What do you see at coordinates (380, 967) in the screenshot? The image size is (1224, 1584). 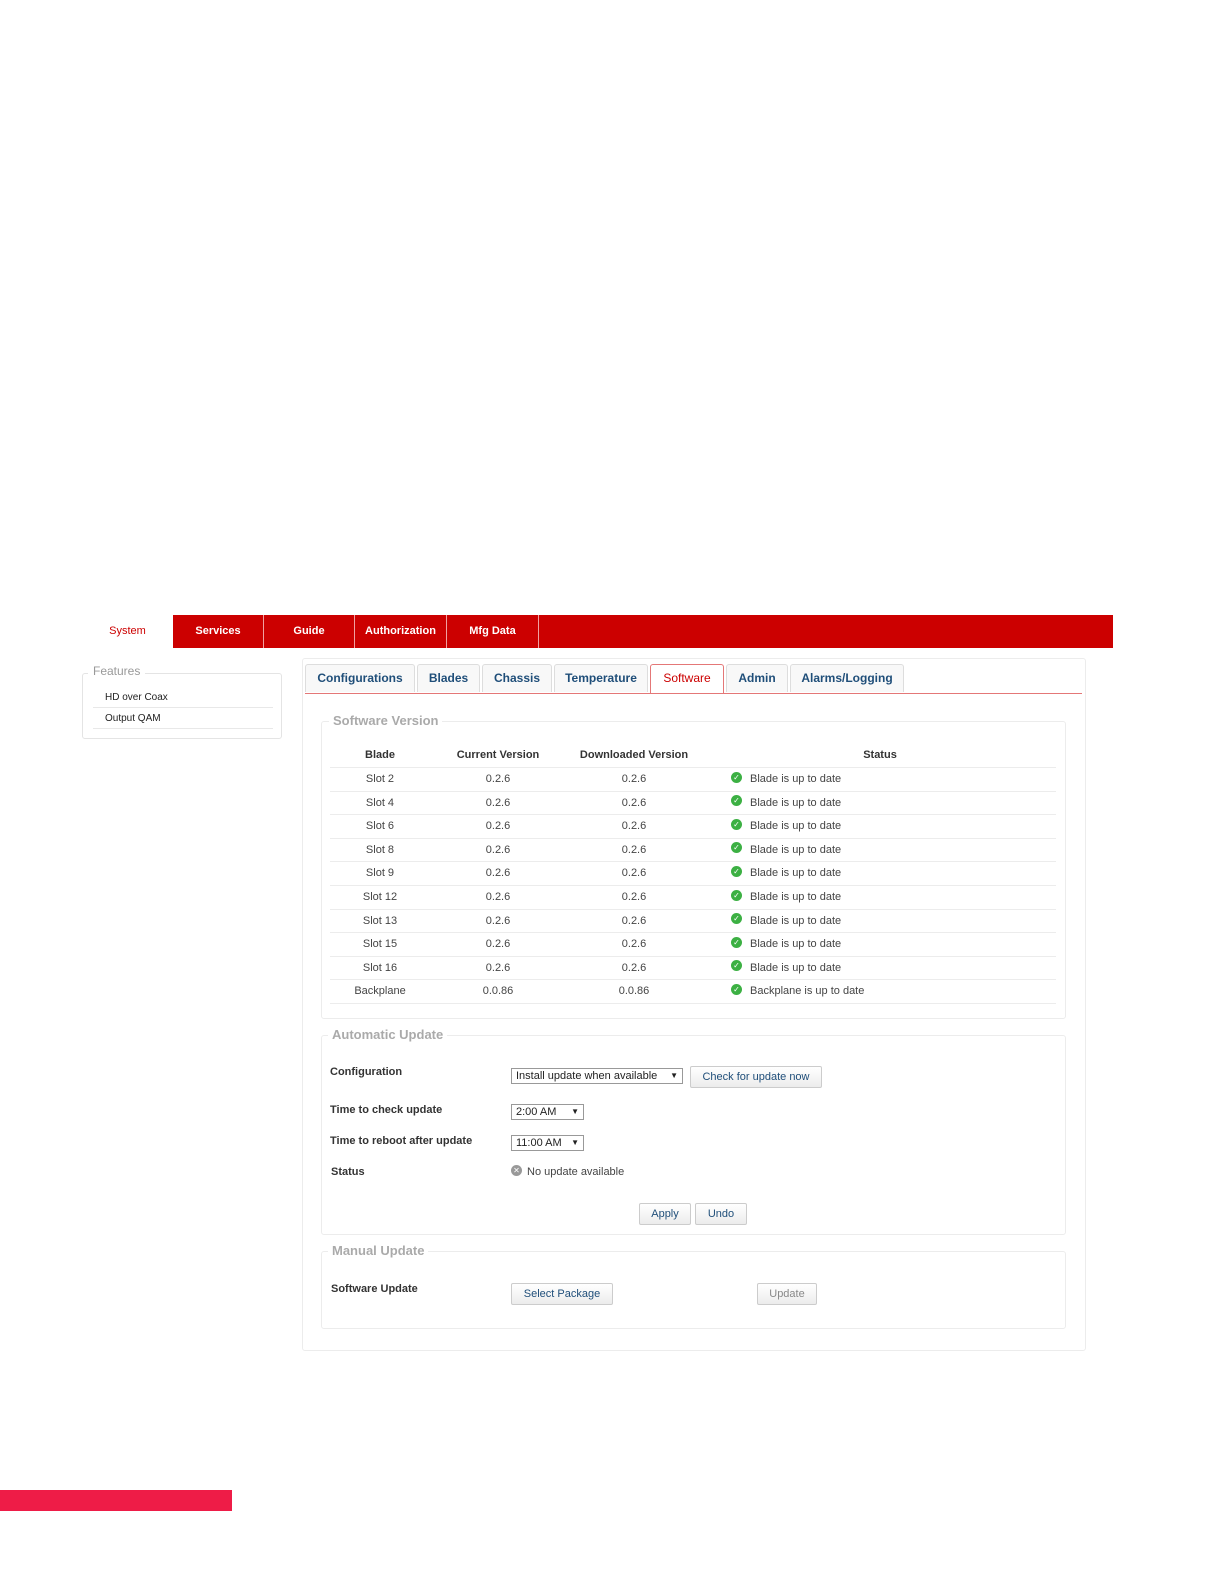 I see `blade-cell: Slot 16` at bounding box center [380, 967].